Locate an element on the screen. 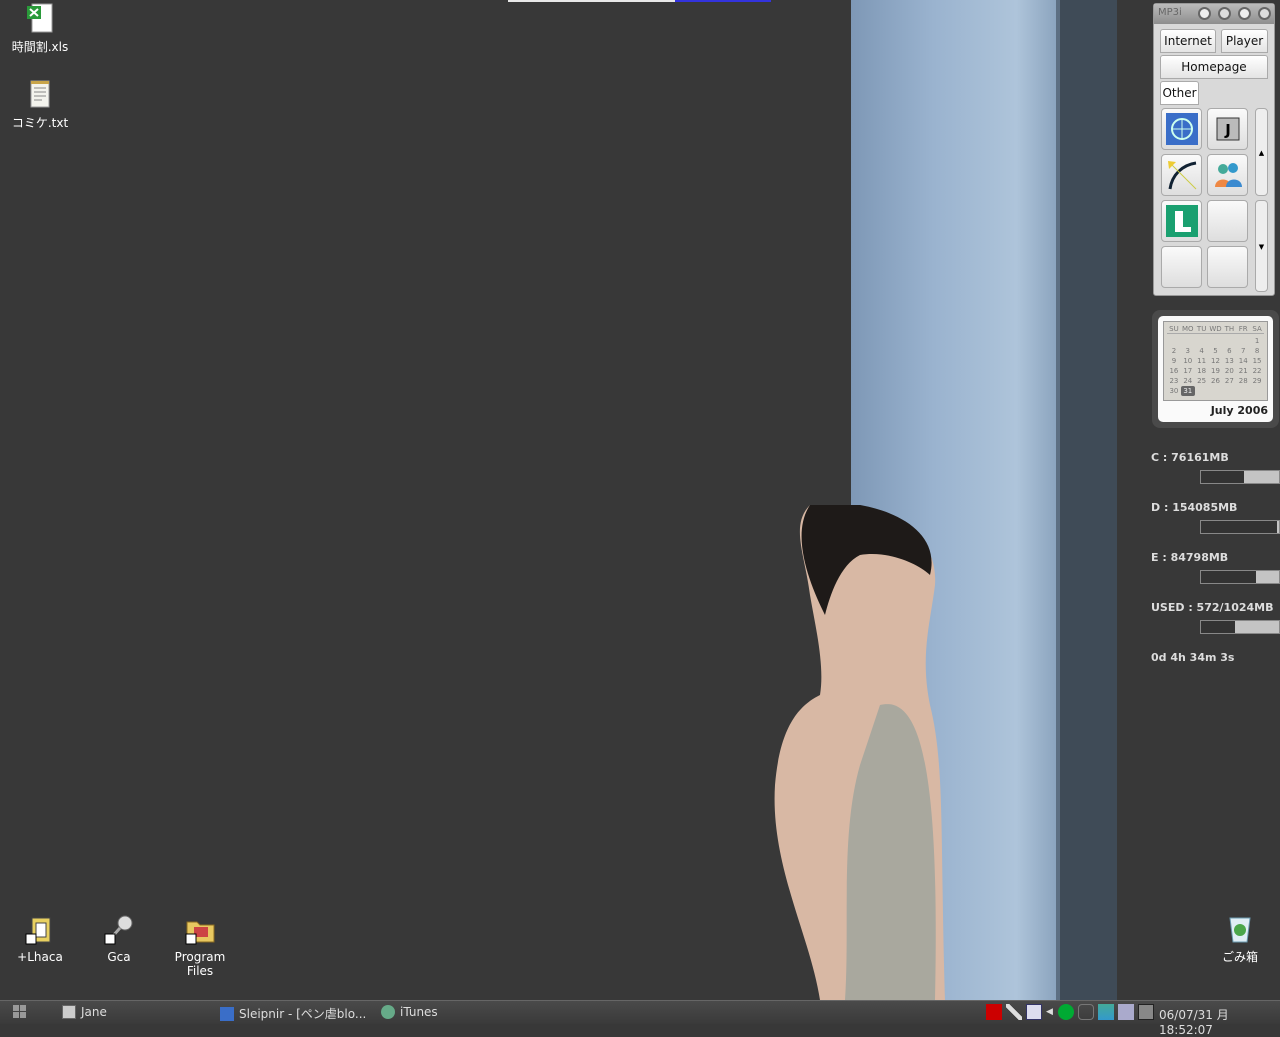 The image size is (1280, 1037). calendar-day: 16 is located at coordinates (1174, 371).